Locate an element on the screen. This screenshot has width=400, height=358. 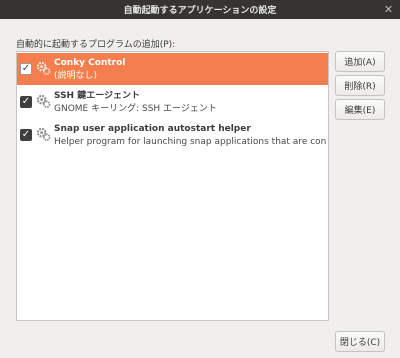
window-title: 自動起動するアプリケーションの設定 is located at coordinates (200, 11).